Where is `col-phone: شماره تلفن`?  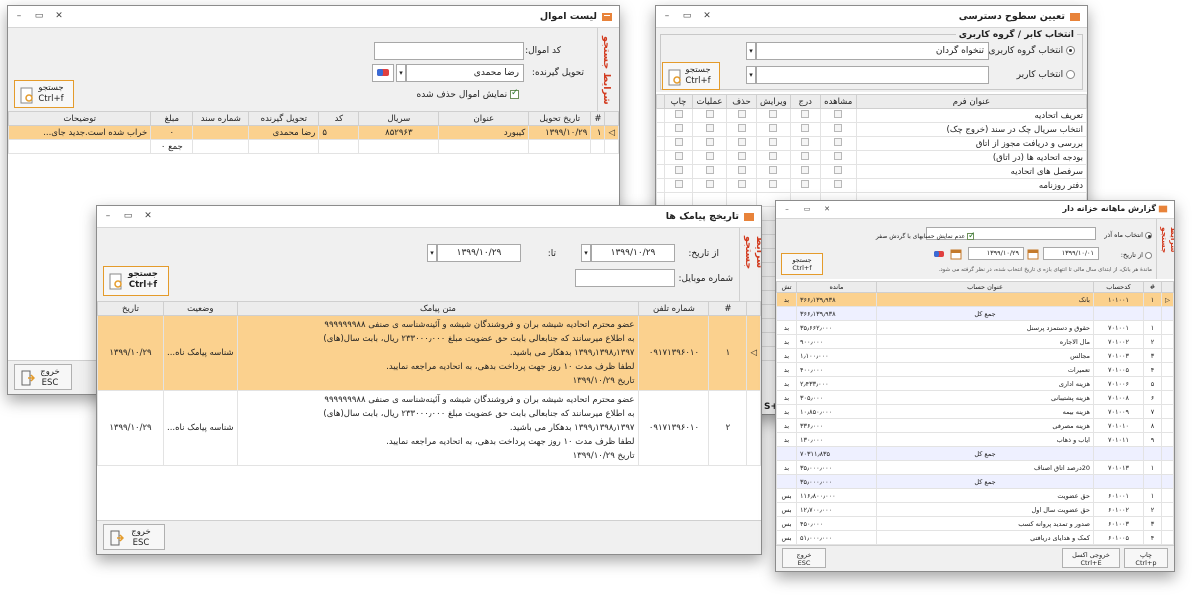
col-phone: شماره تلفن is located at coordinates (674, 308).